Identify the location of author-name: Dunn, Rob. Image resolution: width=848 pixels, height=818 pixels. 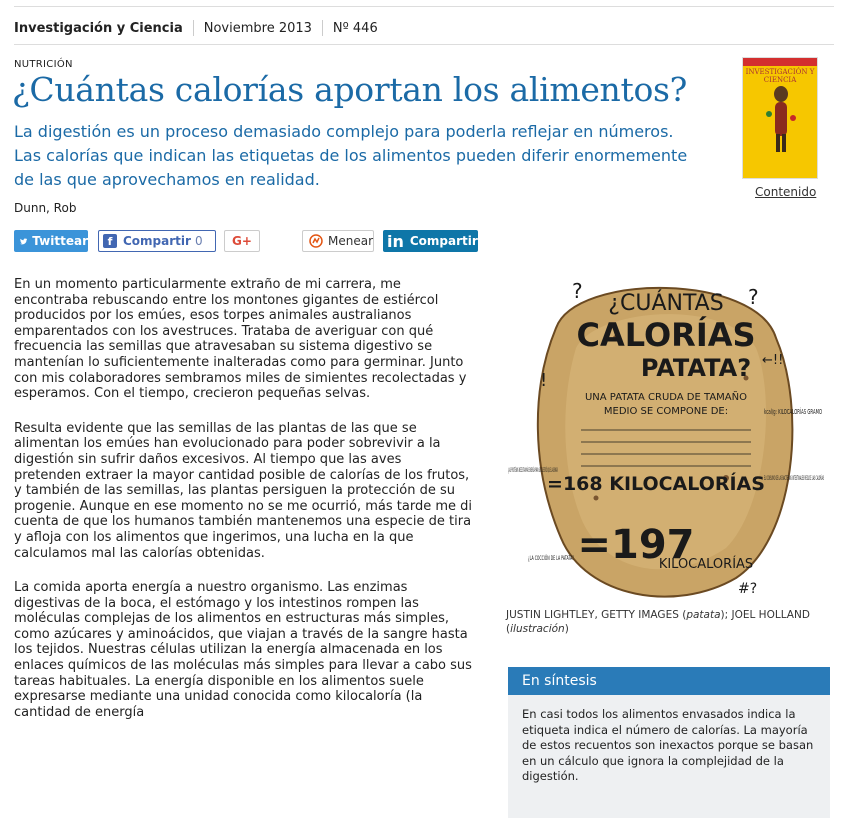
(45, 208).